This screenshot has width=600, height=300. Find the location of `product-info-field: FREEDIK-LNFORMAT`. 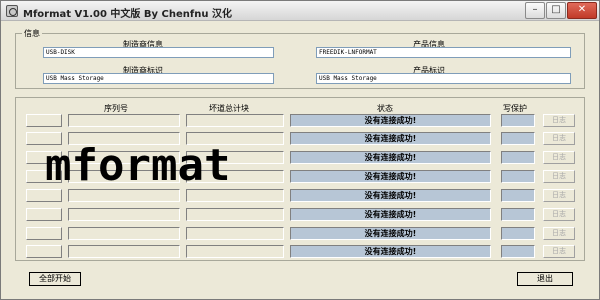

product-info-field: FREEDIK-LNFORMAT is located at coordinates (443, 52).